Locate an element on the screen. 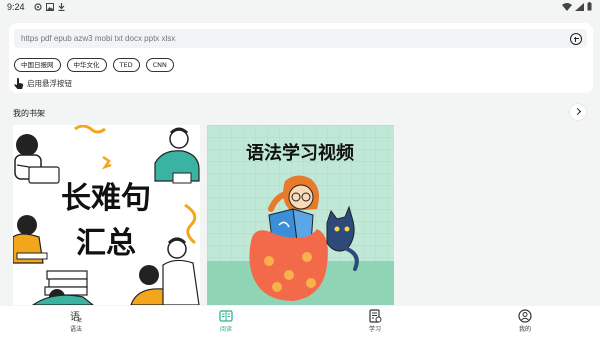  float-button-label: 启用悬浮按钮 is located at coordinates (49, 83).